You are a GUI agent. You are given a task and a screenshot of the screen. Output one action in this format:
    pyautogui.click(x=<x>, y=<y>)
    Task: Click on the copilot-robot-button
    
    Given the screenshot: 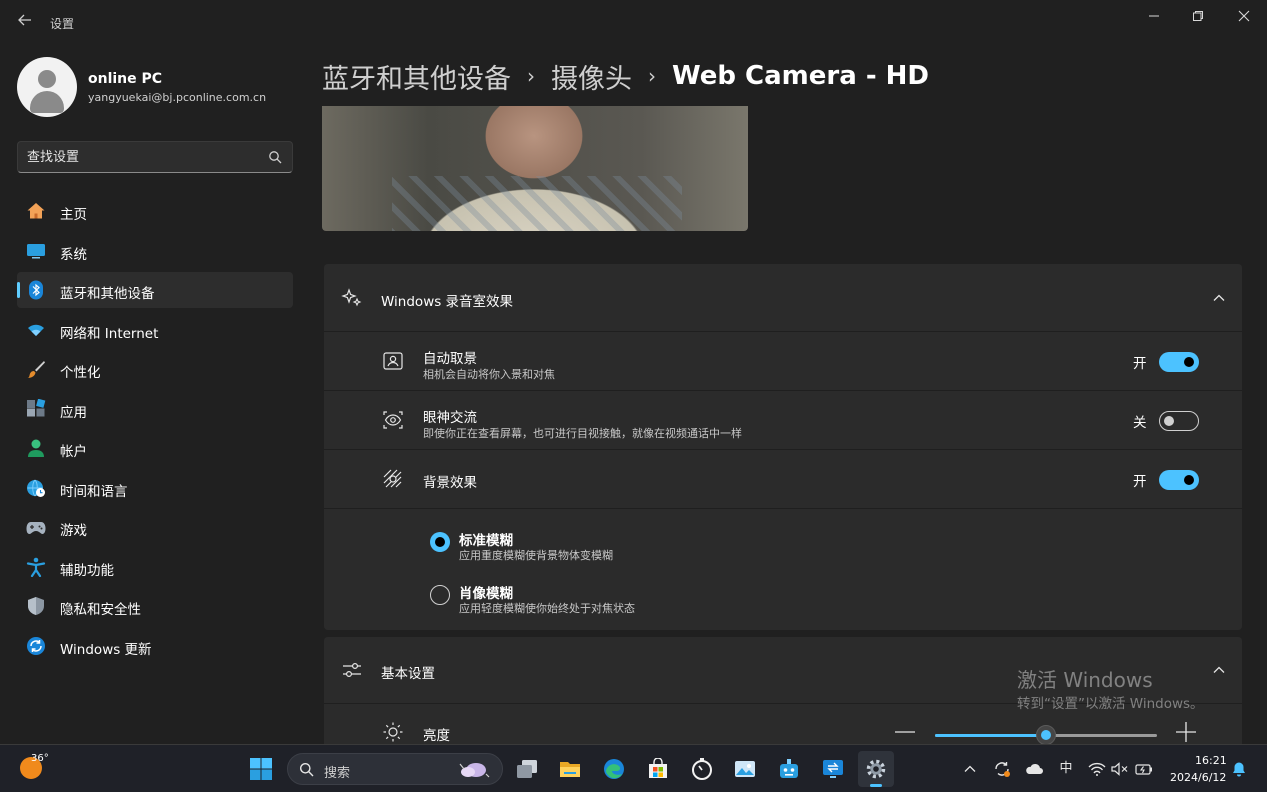 What is the action you would take?
    pyautogui.click(x=789, y=769)
    